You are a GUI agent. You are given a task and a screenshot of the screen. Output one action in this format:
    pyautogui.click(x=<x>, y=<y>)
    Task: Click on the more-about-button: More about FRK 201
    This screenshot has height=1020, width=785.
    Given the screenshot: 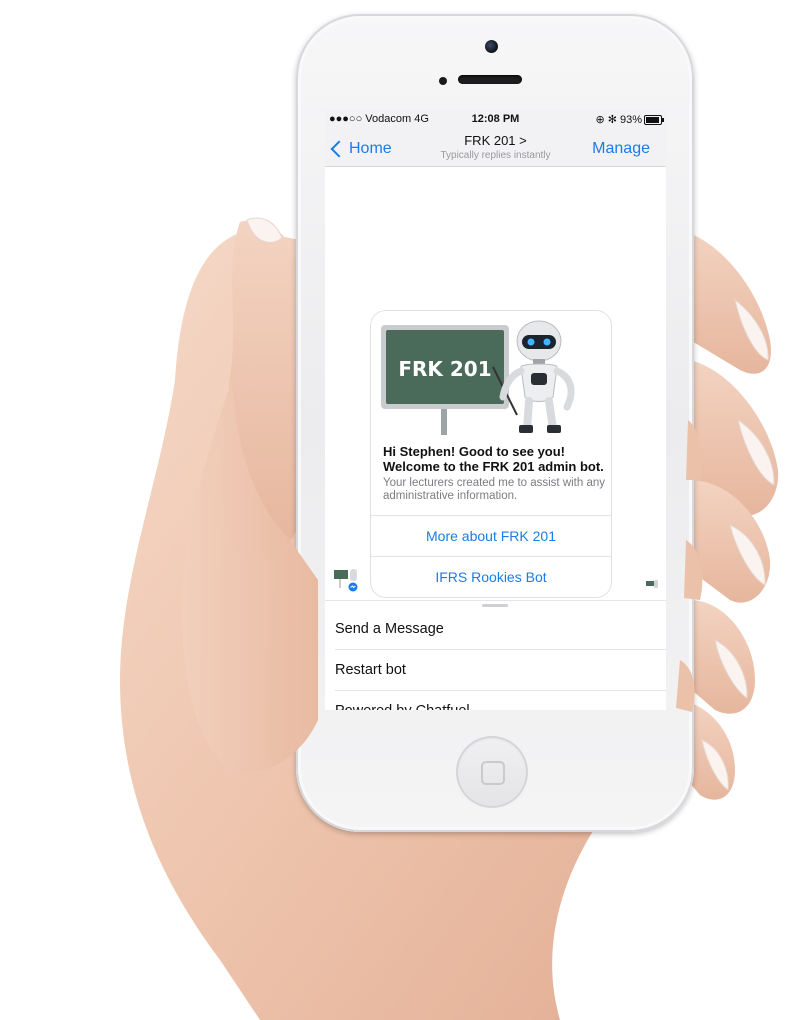 What is the action you would take?
    pyautogui.click(x=491, y=535)
    